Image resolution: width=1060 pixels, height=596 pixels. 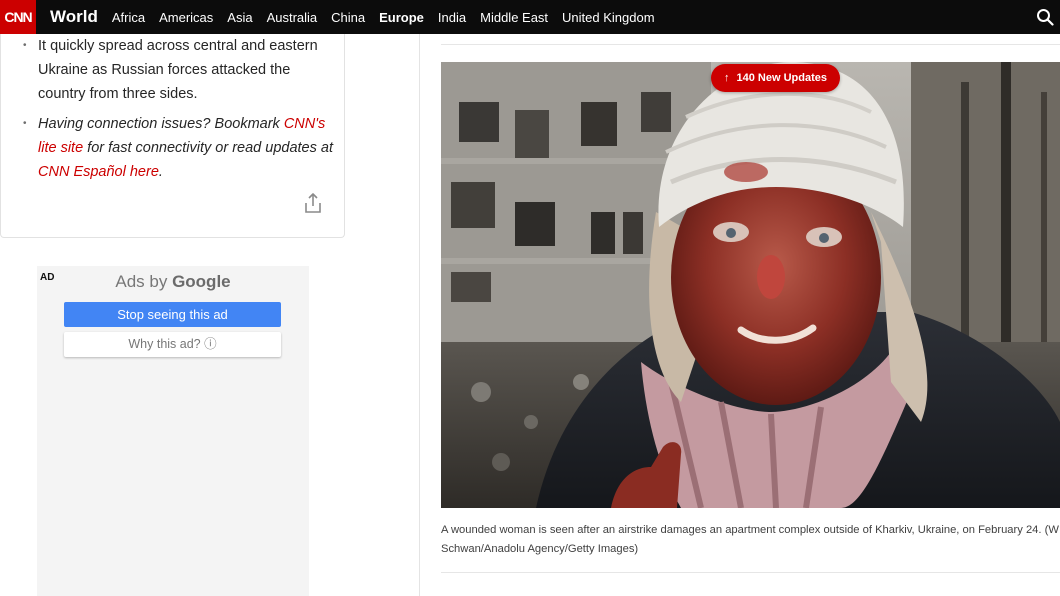 I want to click on edition-title: World, so click(x=74, y=17).